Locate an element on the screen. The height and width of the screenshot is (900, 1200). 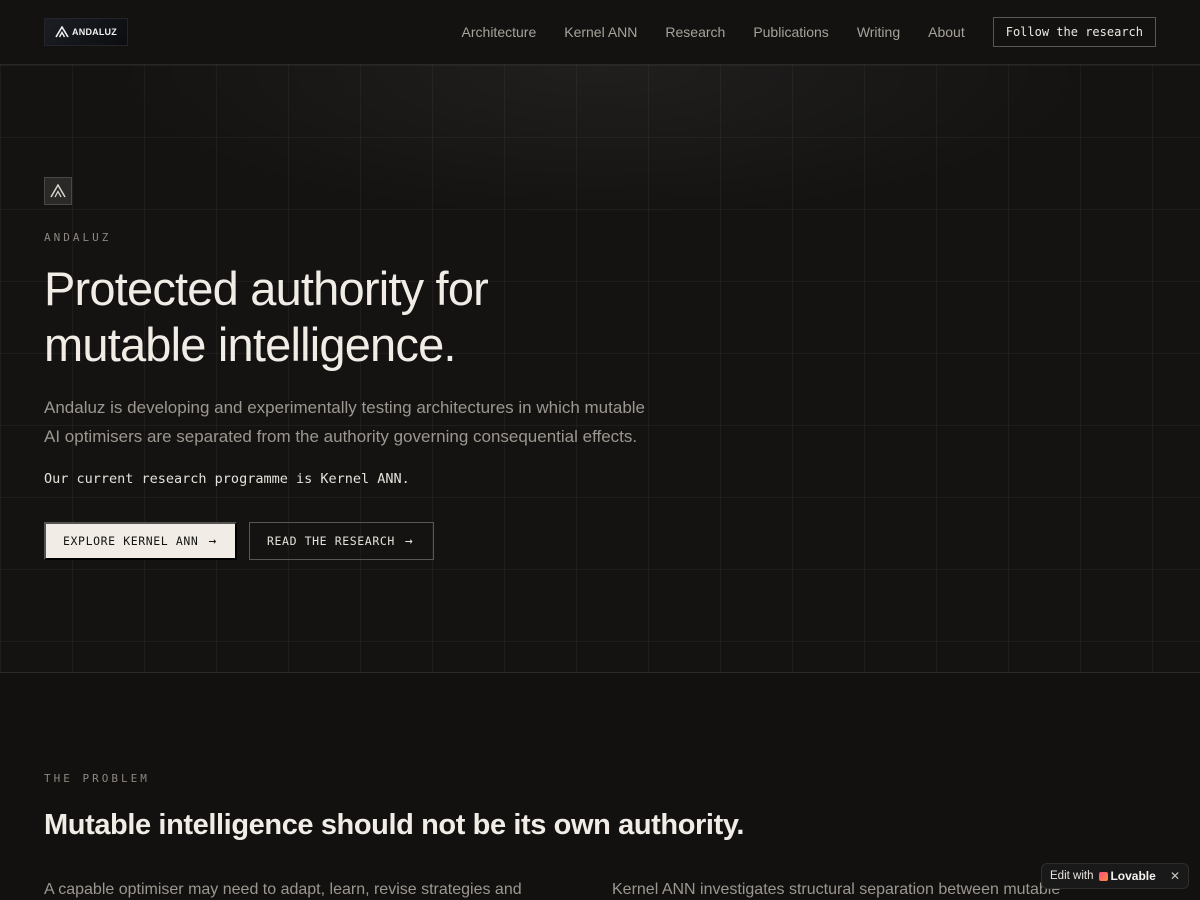
badge-brand: Lovable is located at coordinates (1133, 876).